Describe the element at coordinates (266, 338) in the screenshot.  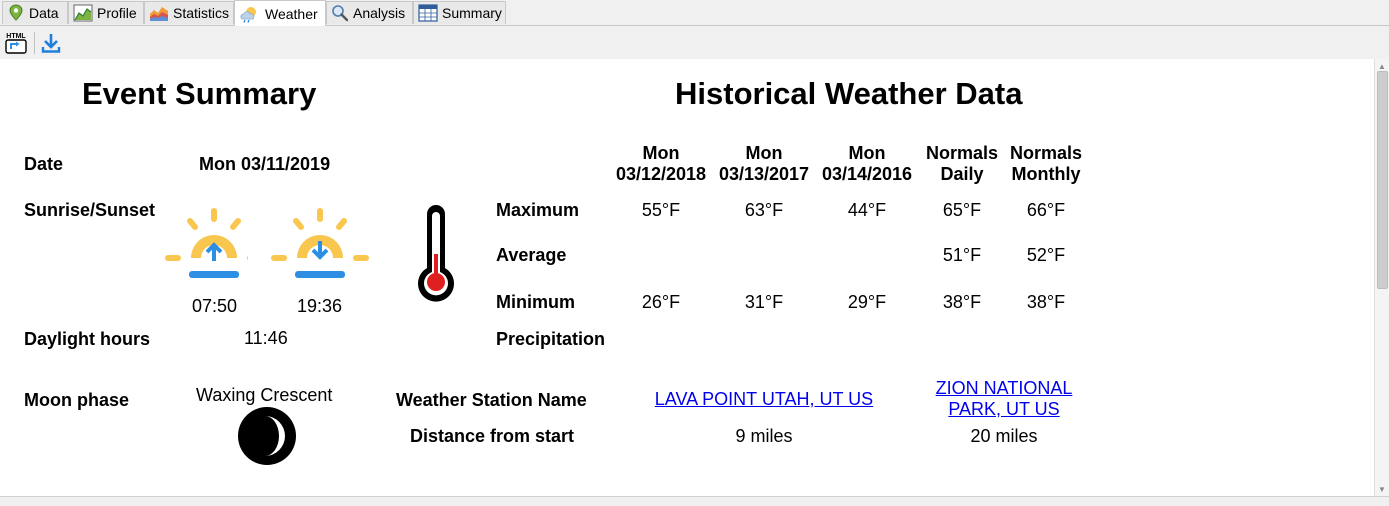
I see `daylight-hours-value: 11:46` at that location.